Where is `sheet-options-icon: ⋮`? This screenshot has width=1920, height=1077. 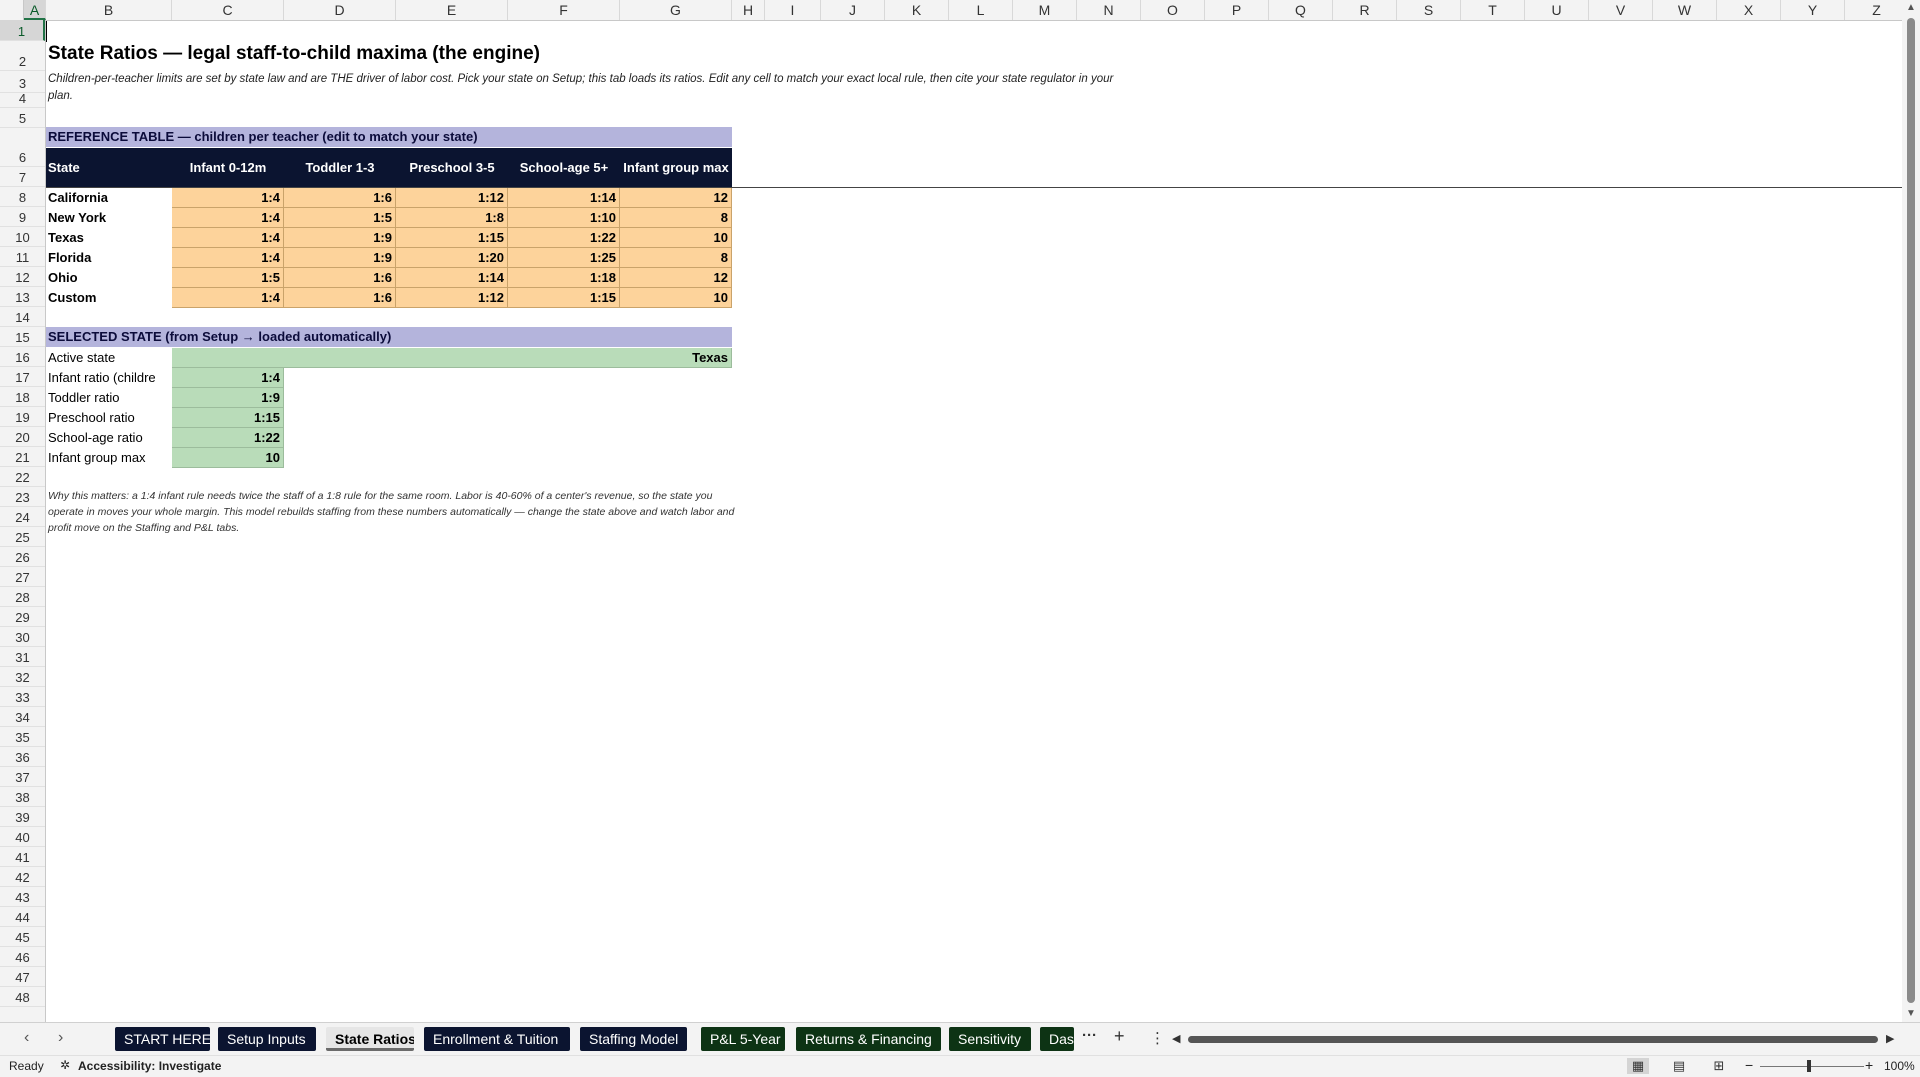 sheet-options-icon: ⋮ is located at coordinates (1157, 1038).